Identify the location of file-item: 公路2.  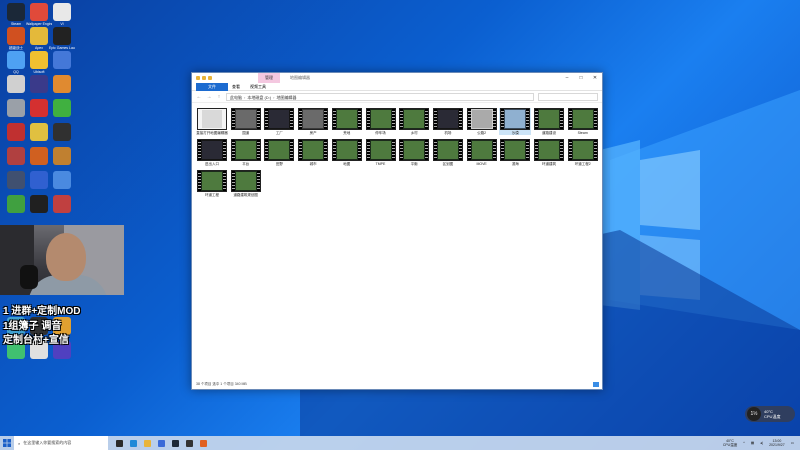
(482, 121).